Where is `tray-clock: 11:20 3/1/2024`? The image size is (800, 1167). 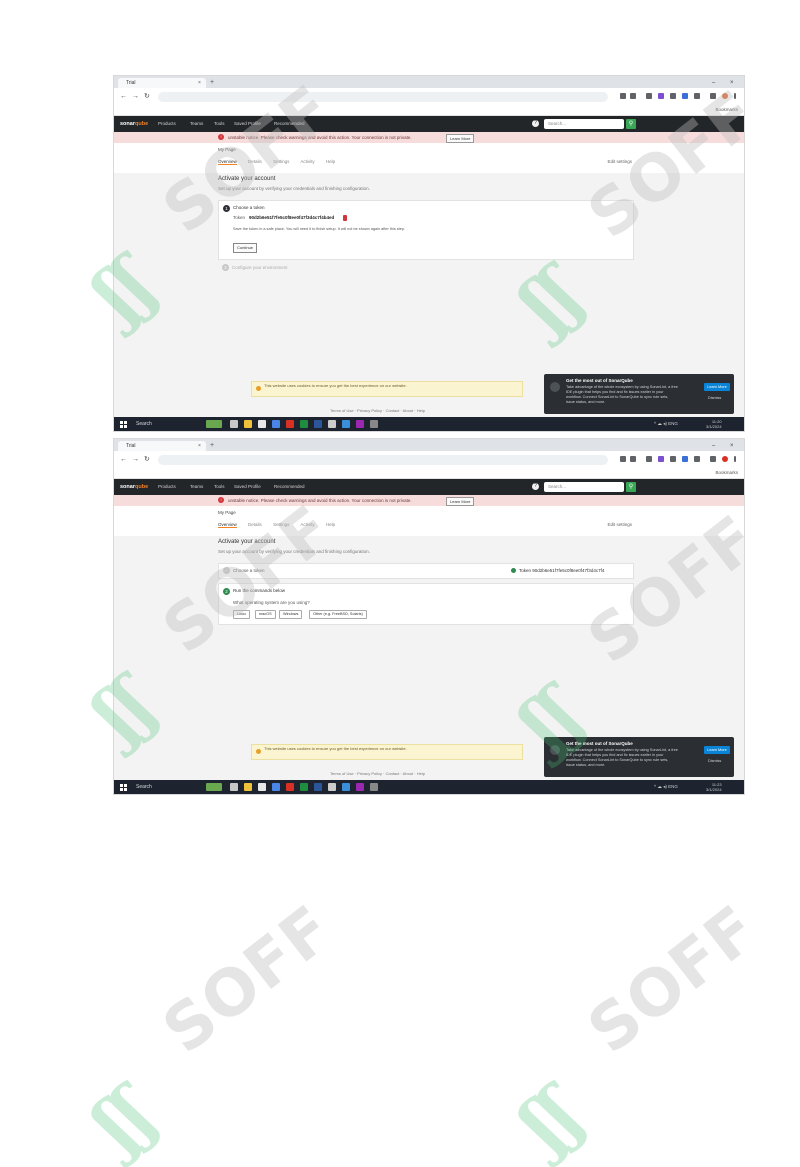 tray-clock: 11:20 3/1/2024 is located at coordinates (714, 424).